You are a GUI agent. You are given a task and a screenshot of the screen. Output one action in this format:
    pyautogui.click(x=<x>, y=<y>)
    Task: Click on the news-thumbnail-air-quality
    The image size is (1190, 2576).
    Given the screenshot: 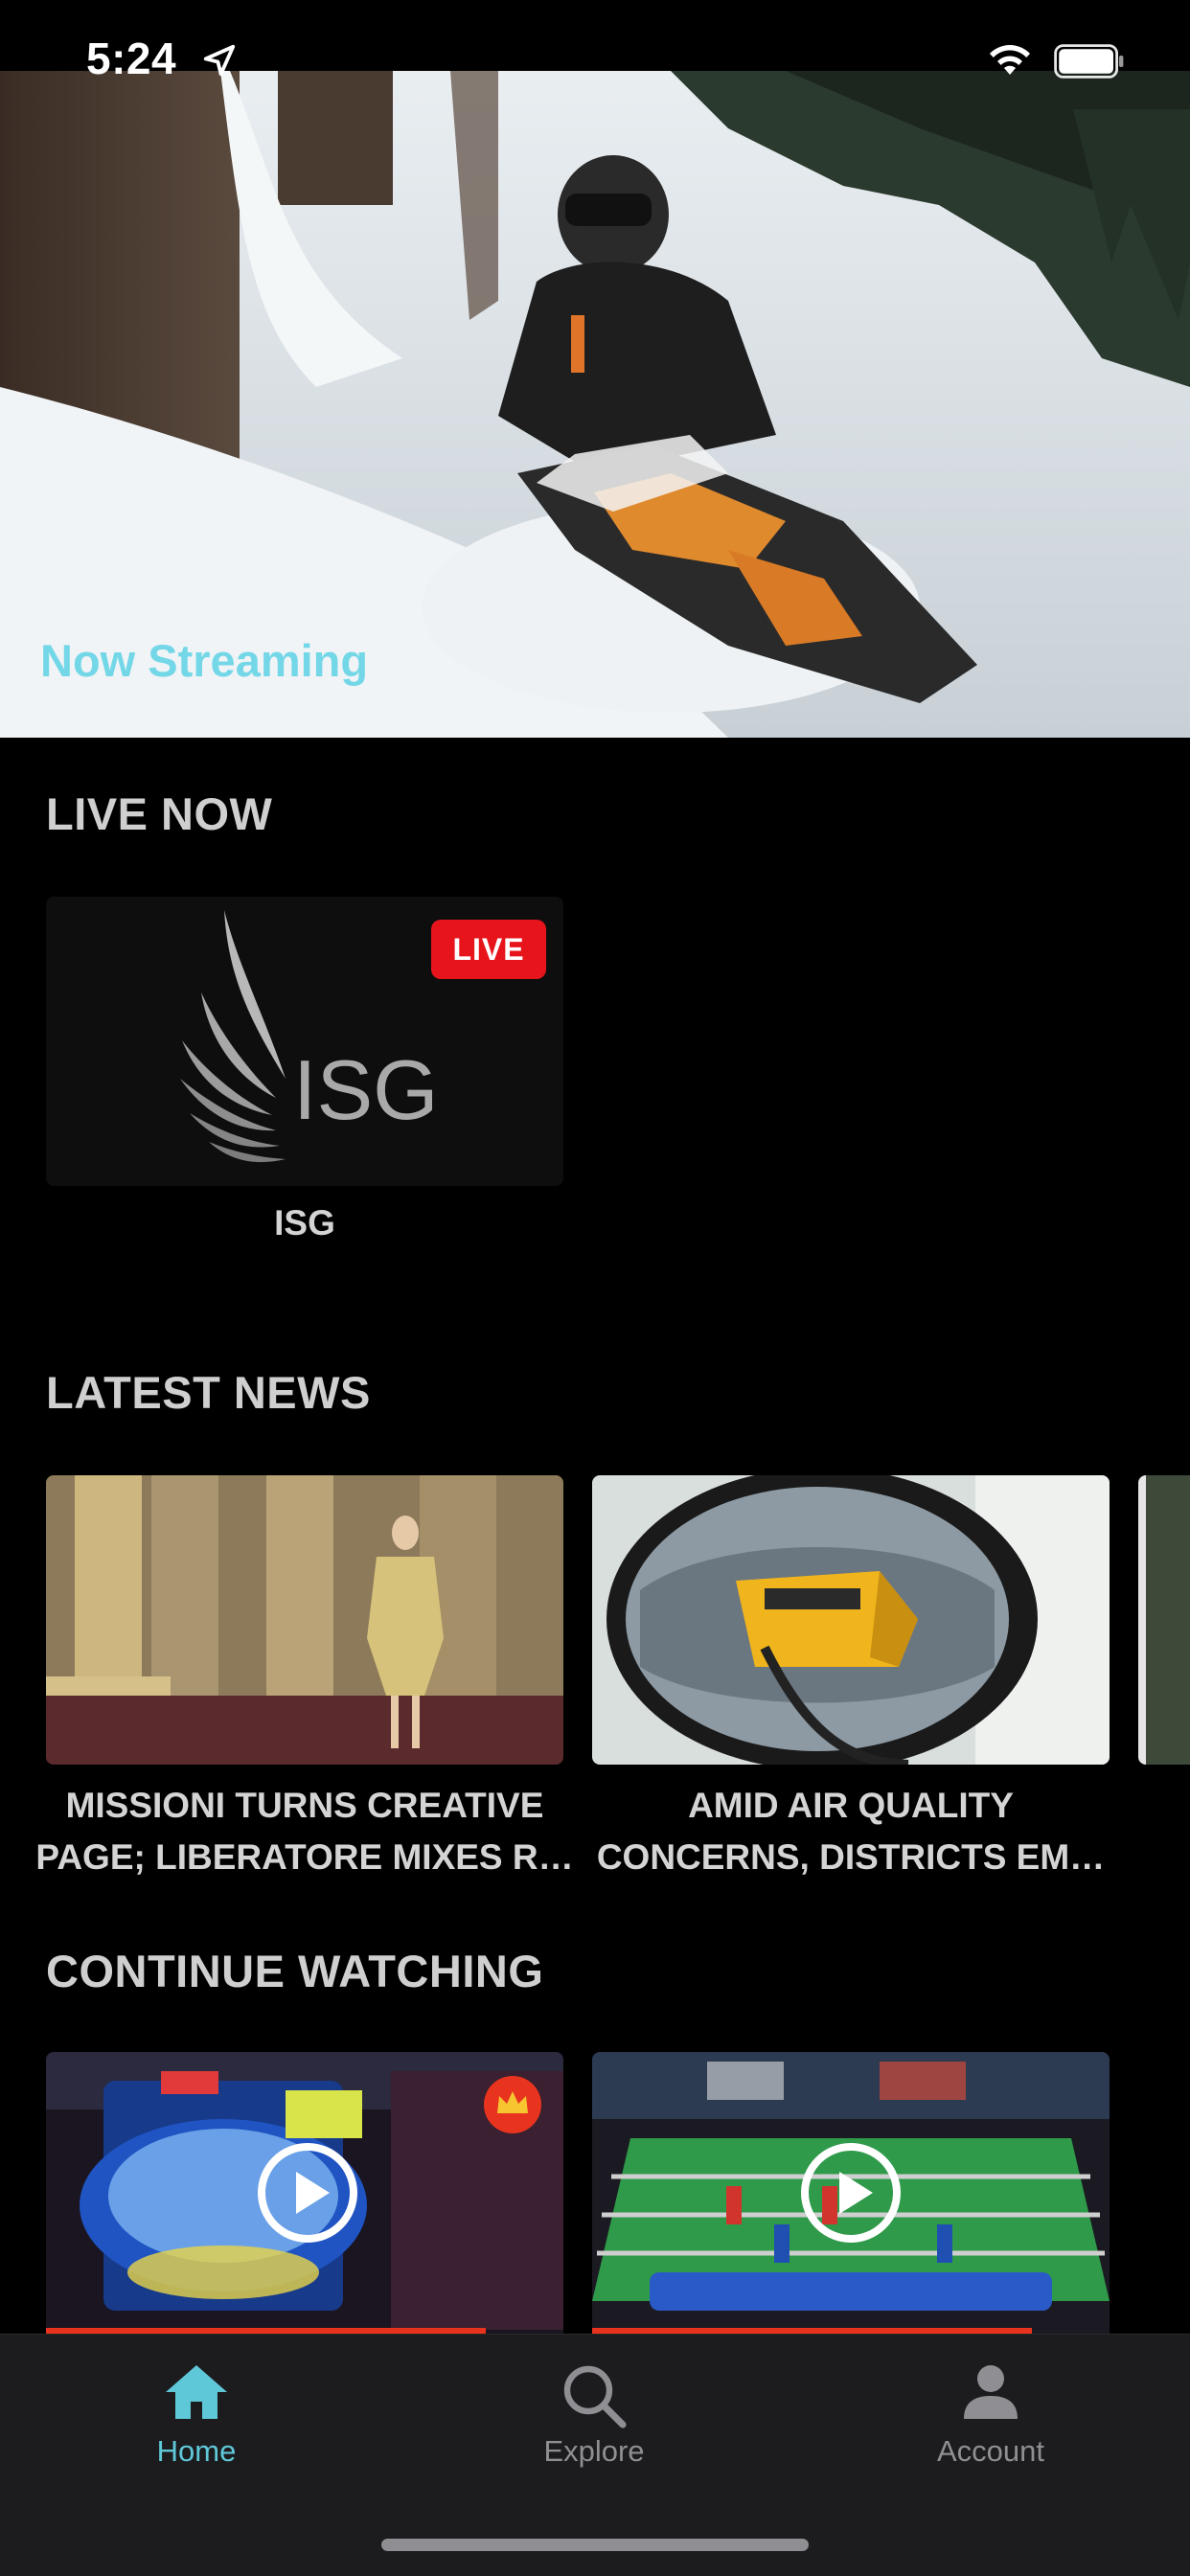 What is the action you would take?
    pyautogui.click(x=851, y=1620)
    